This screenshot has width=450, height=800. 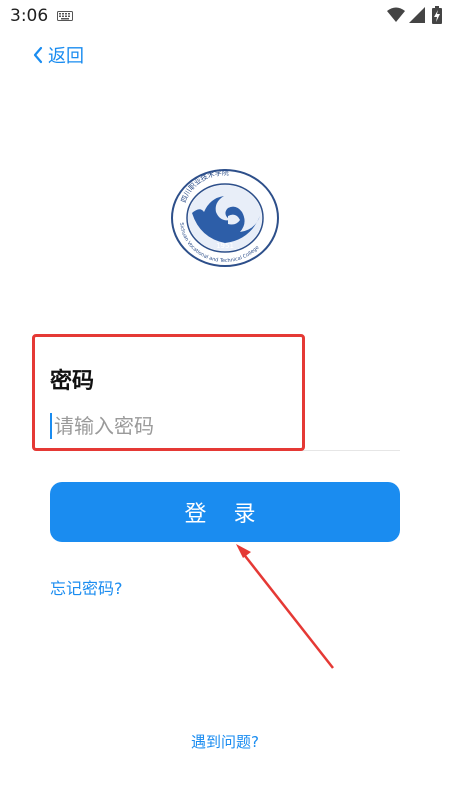 What do you see at coordinates (225, 246) in the screenshot?
I see `logo-year: 1951` at bounding box center [225, 246].